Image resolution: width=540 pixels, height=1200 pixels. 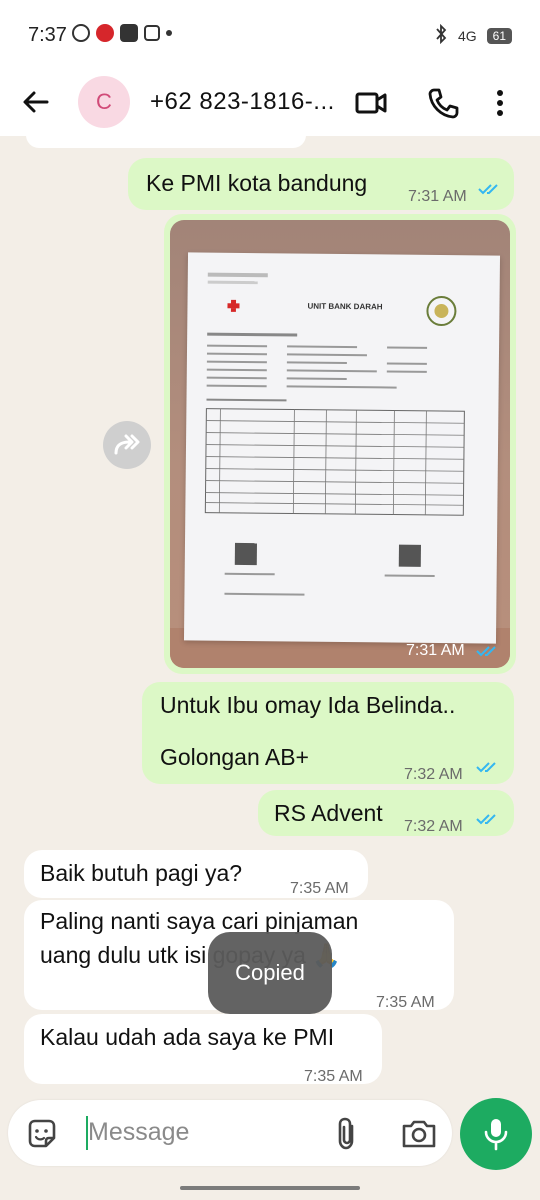 What do you see at coordinates (169, 33) in the screenshot?
I see `more-notifications-dot` at bounding box center [169, 33].